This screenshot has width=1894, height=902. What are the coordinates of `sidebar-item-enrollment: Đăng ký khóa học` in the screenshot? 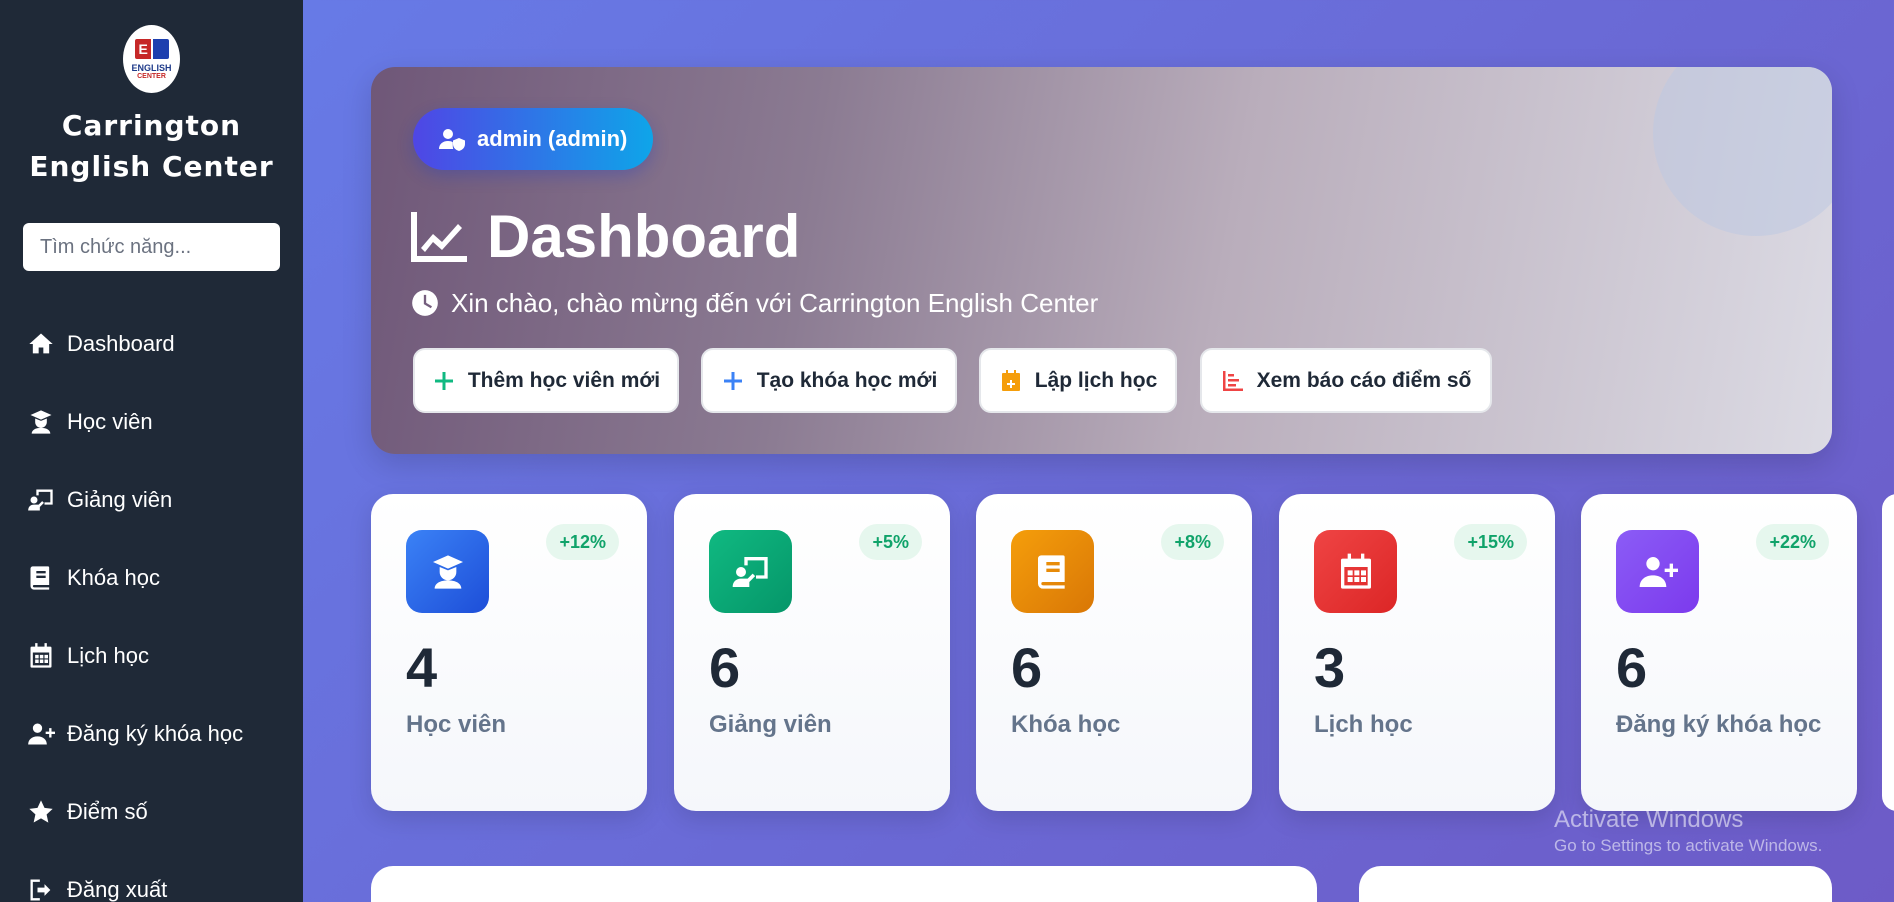 It's located at (157, 734).